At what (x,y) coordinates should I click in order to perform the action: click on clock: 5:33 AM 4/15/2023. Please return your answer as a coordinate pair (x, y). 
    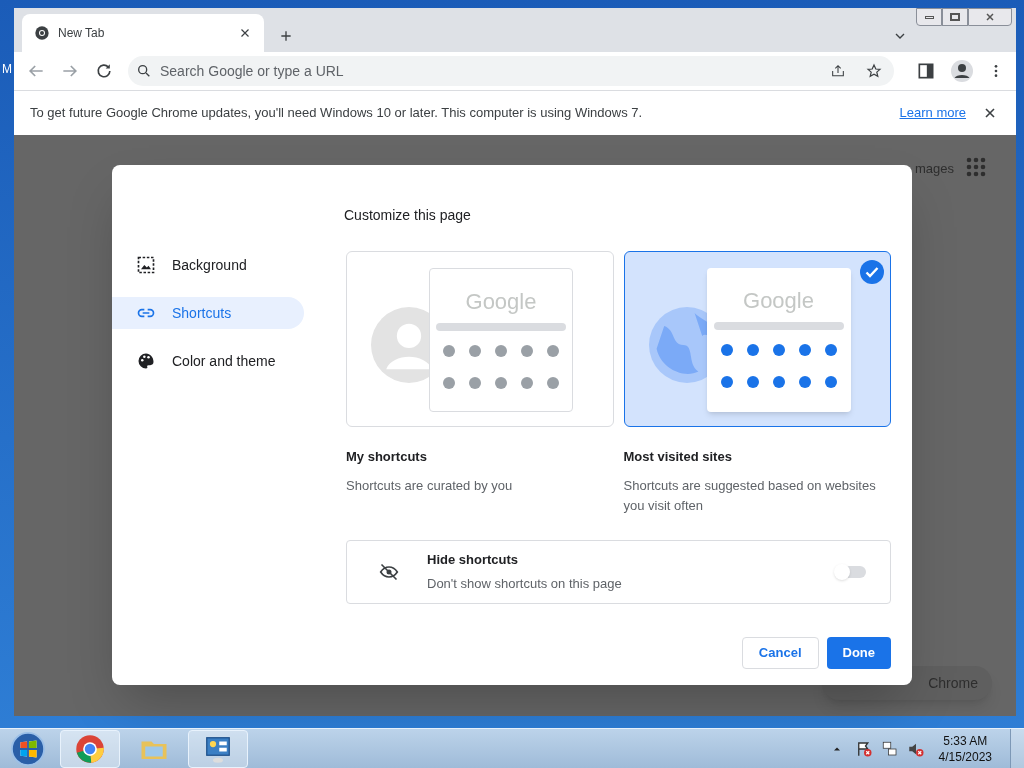
    Looking at the image, I should click on (965, 748).